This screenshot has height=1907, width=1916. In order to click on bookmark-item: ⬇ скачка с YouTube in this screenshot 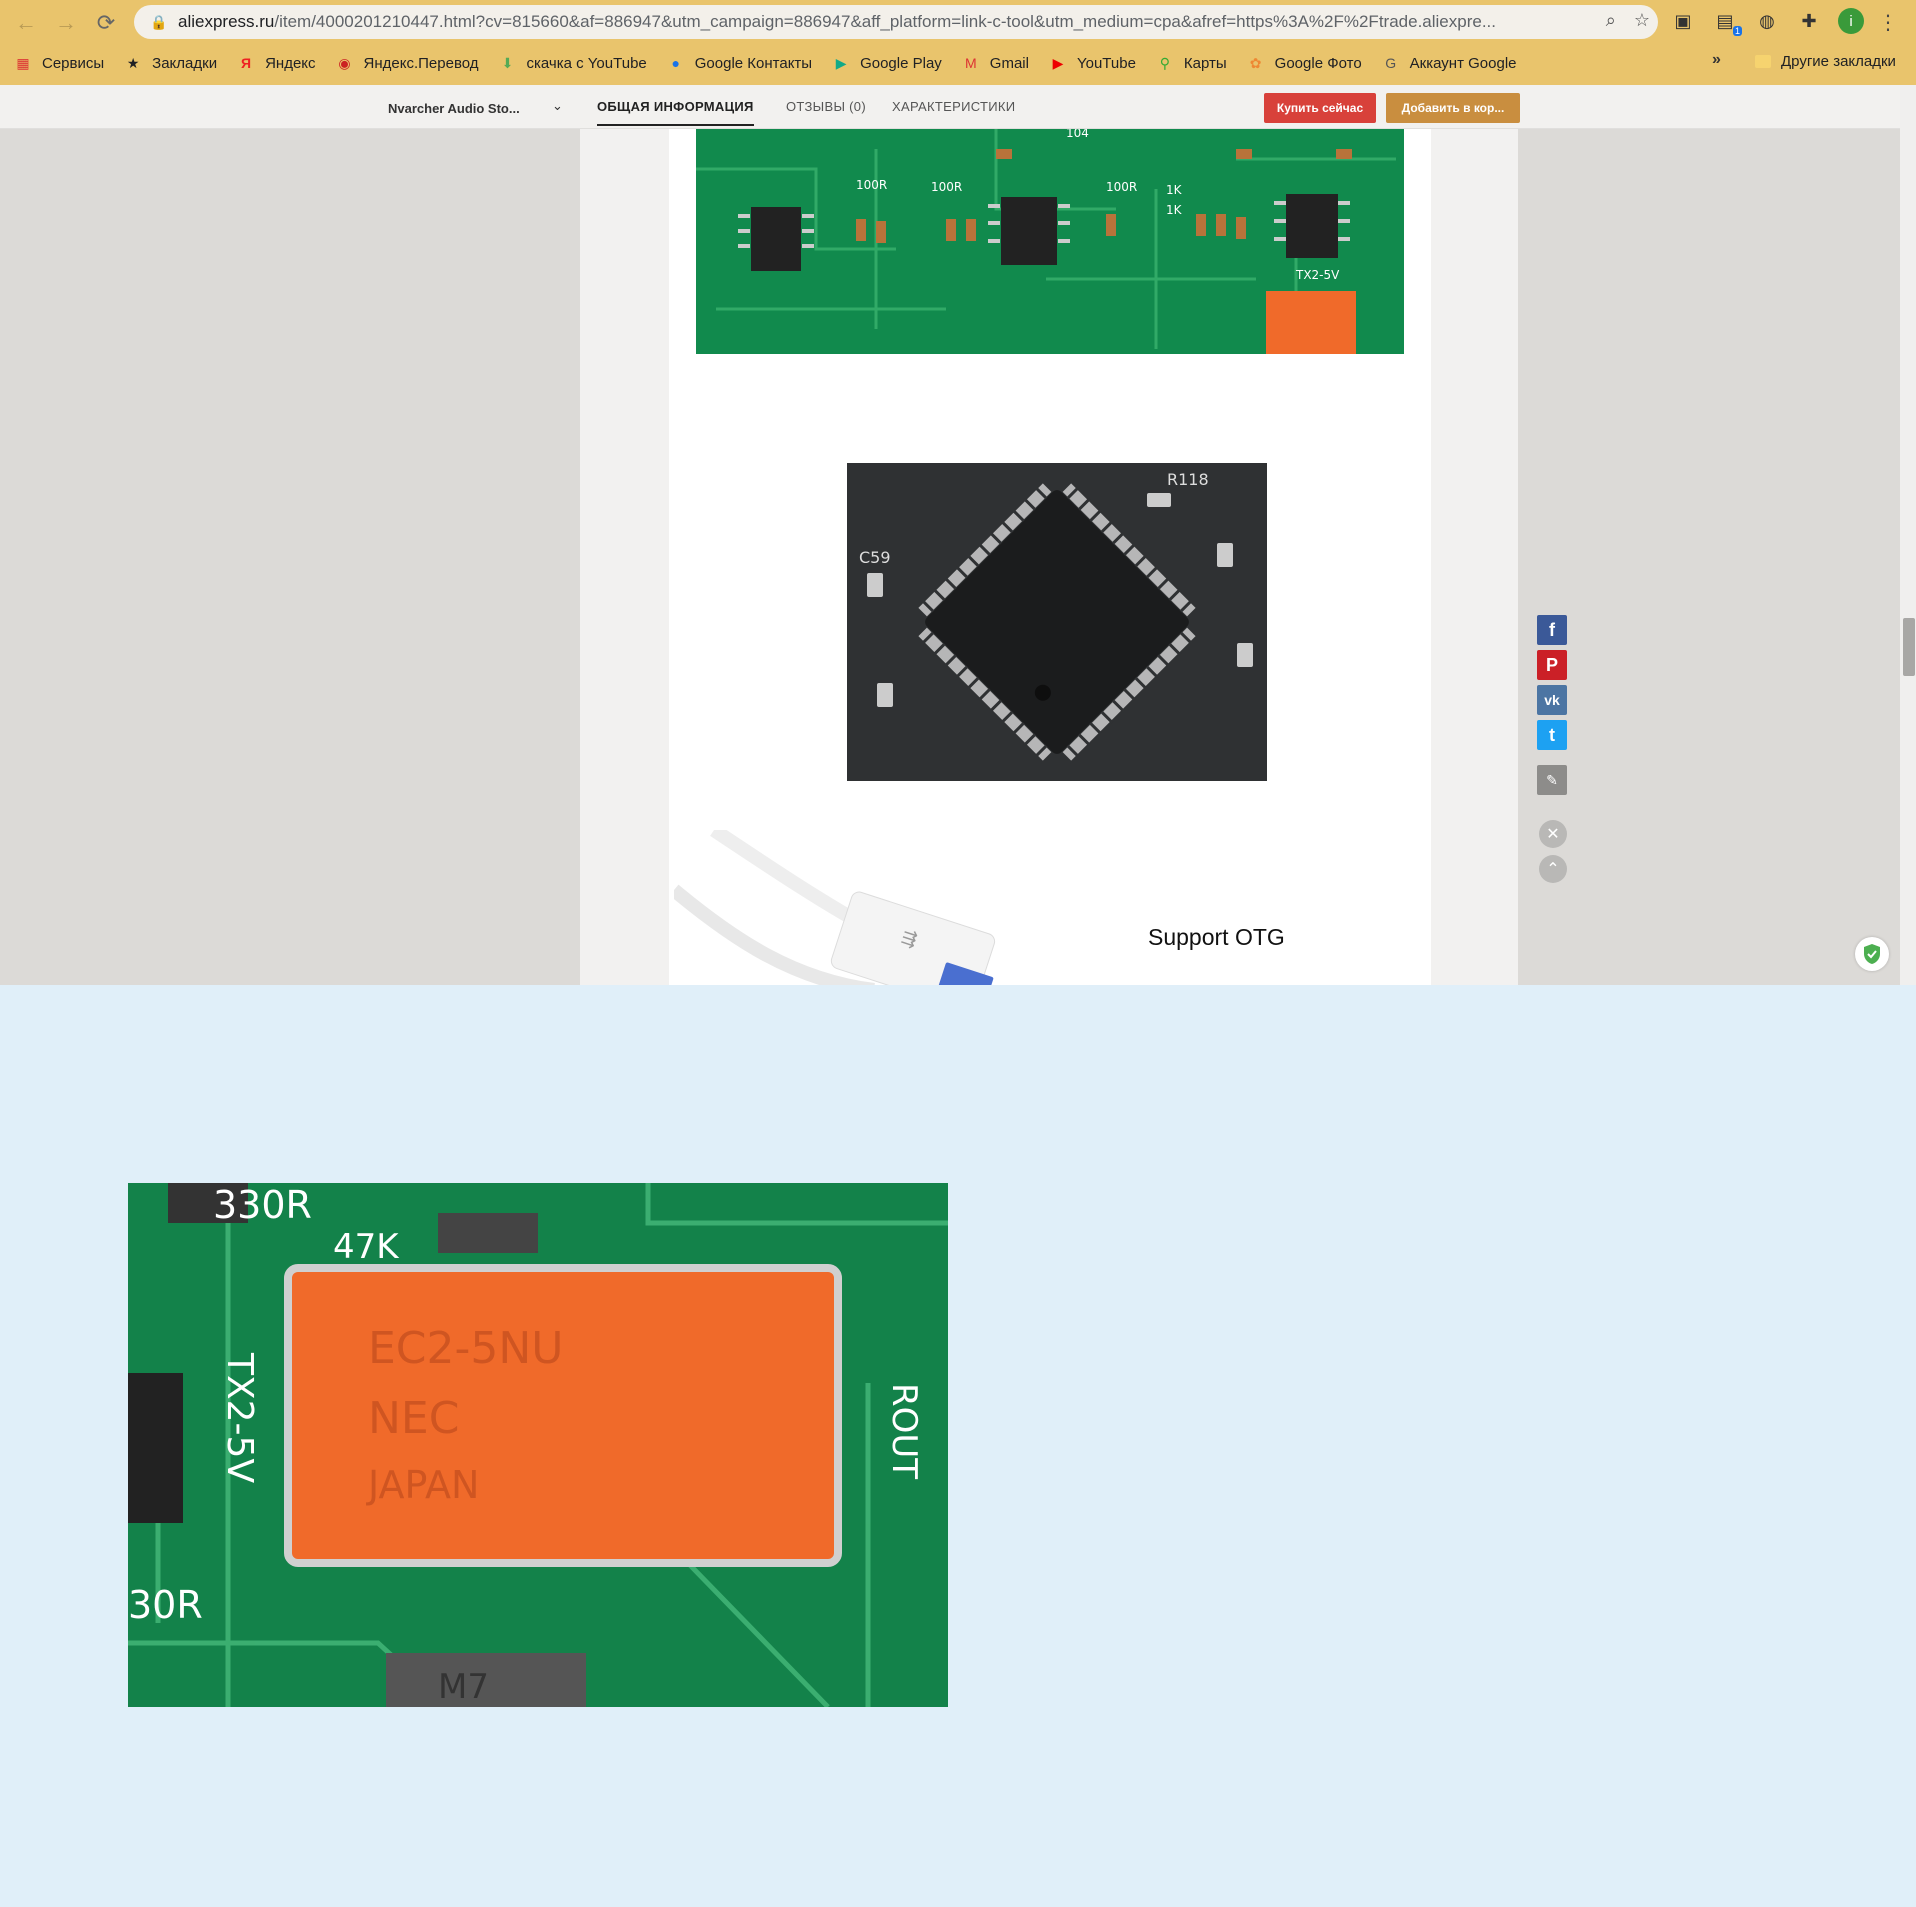, I will do `click(573, 63)`.